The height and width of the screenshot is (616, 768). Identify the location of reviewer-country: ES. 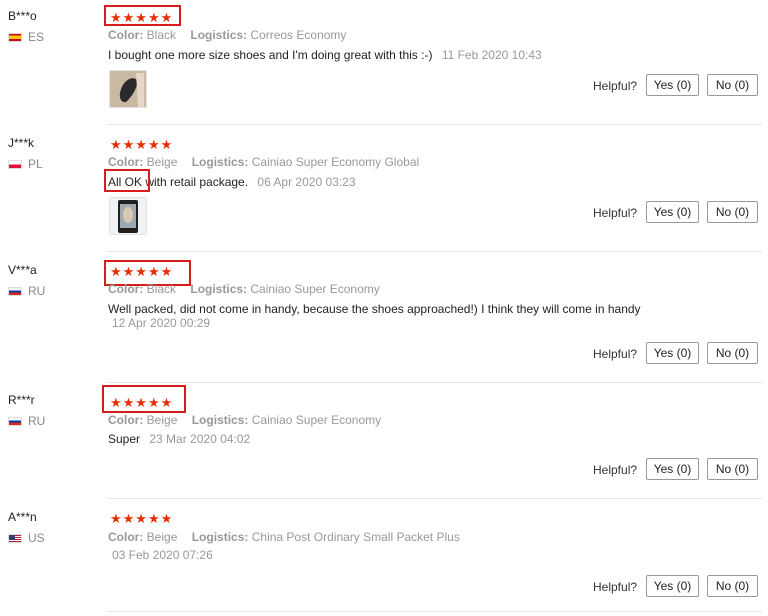
(26, 37).